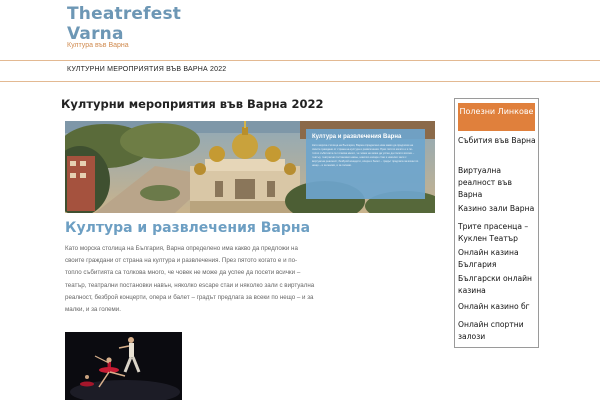 The width and height of the screenshot is (600, 400). I want to click on nav-item-cultural-events: КУЛТУРНИ МЕРОПРИЯТИЯ ВЪВ ВАРНА 2022, so click(146, 69).